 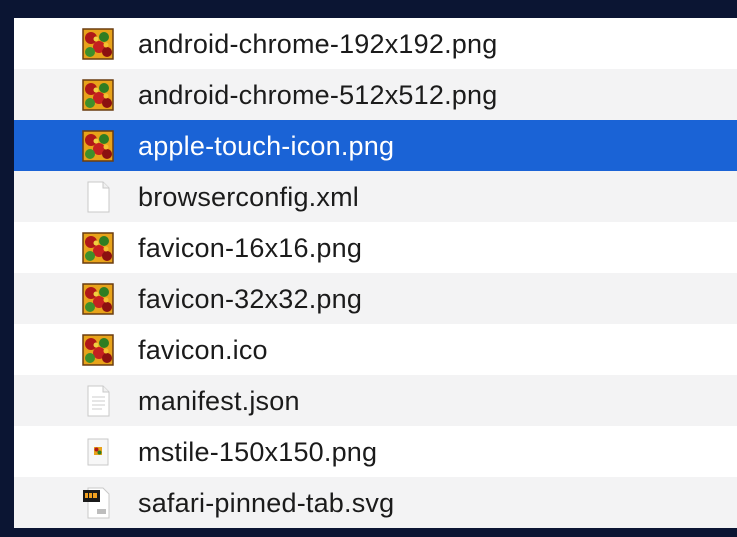 I want to click on file-row: browserconfig.xml, so click(x=375, y=196).